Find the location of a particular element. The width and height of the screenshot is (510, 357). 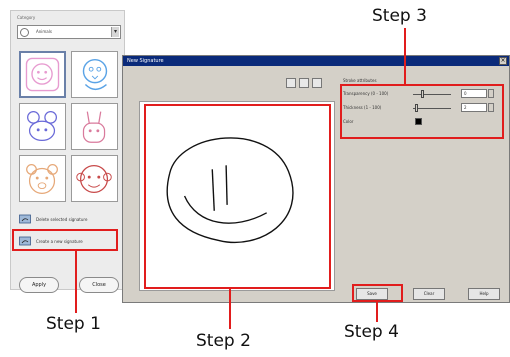

delete-signature-action: Delete selected signature is located at coordinates (71, 220).